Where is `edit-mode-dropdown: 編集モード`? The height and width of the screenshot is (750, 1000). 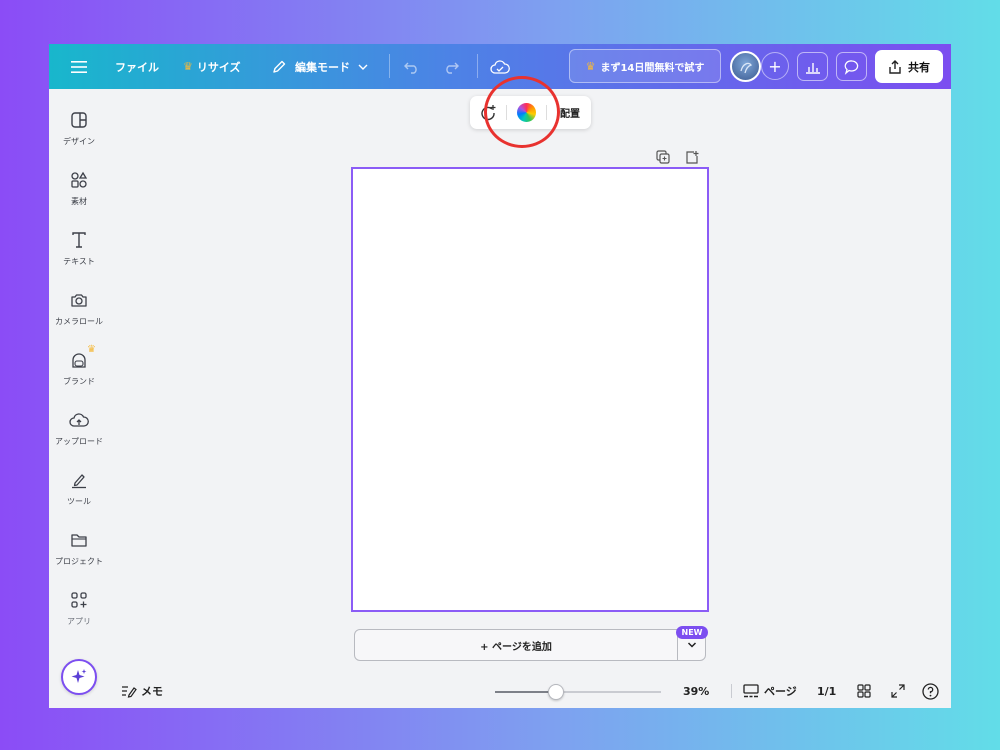 edit-mode-dropdown: 編集モード is located at coordinates (319, 66).